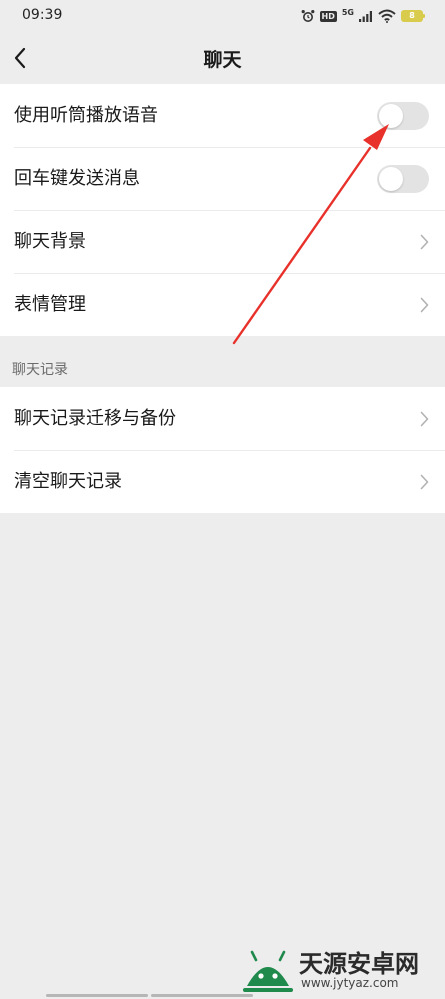 The image size is (445, 999). What do you see at coordinates (222, 115) in the screenshot?
I see `setting-earpiece-voice: 使用听筒播放语音` at bounding box center [222, 115].